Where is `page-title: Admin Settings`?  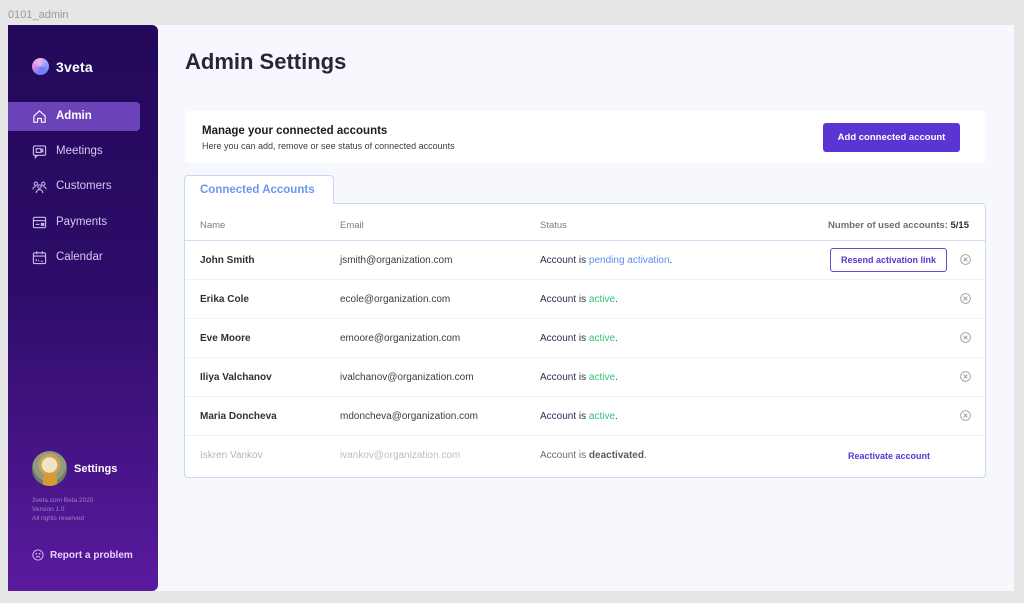
page-title: Admin Settings is located at coordinates (266, 61).